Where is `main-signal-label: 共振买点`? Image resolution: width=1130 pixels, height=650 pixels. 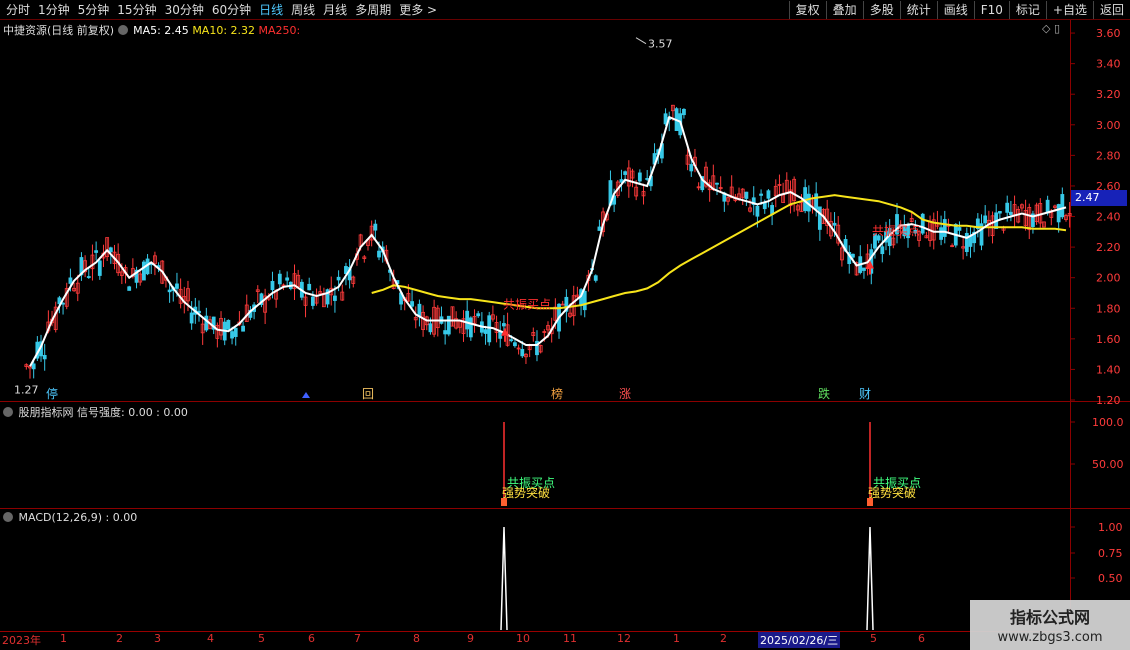 main-signal-label: 共振买点 is located at coordinates (896, 231).